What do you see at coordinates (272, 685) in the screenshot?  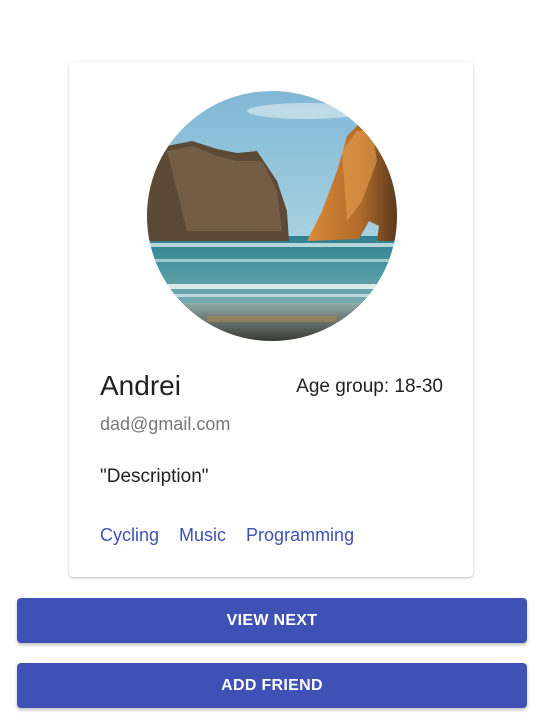 I see `add-friend-button: ADD FRIEND` at bounding box center [272, 685].